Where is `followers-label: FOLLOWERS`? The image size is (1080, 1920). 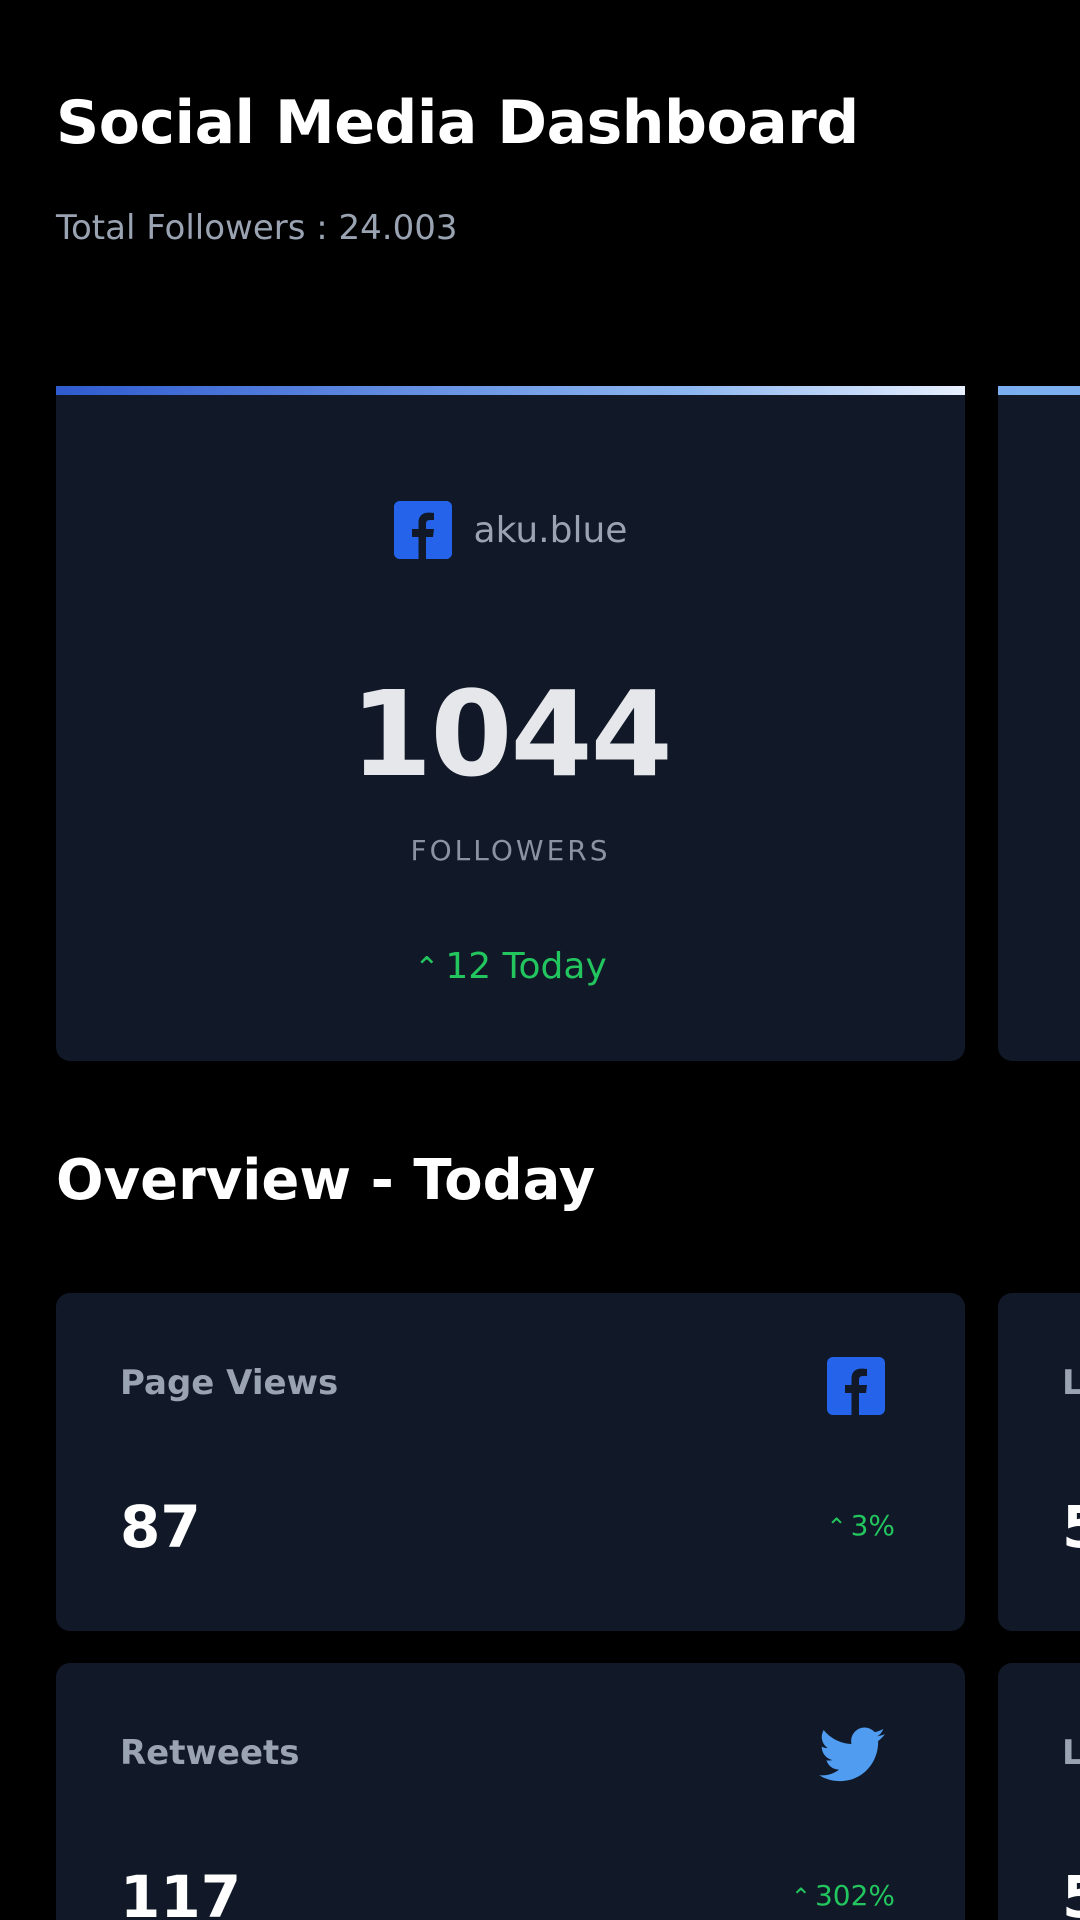 followers-label: FOLLOWERS is located at coordinates (510, 850).